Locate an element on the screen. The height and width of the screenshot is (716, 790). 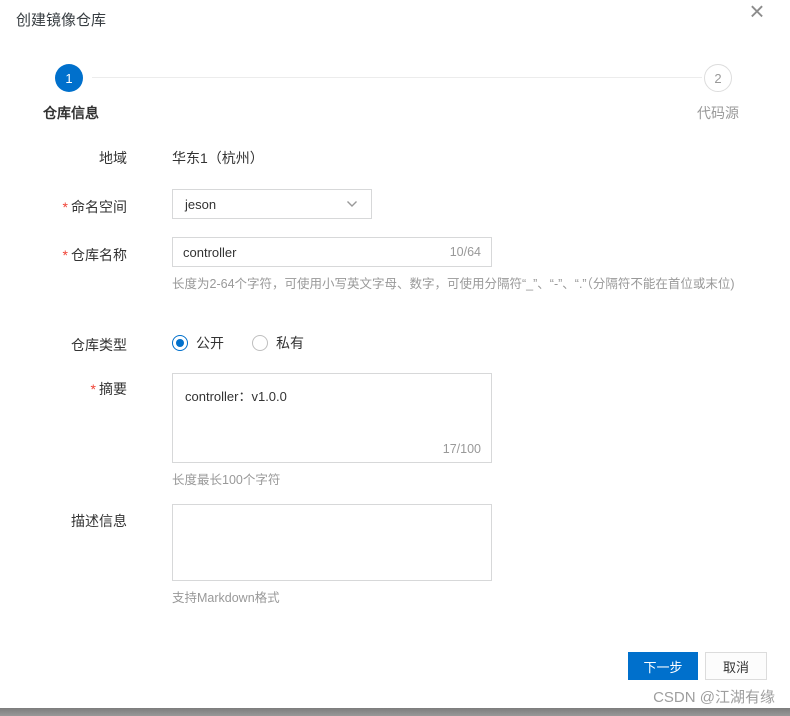
step-2-circle: 2 is located at coordinates (718, 78).